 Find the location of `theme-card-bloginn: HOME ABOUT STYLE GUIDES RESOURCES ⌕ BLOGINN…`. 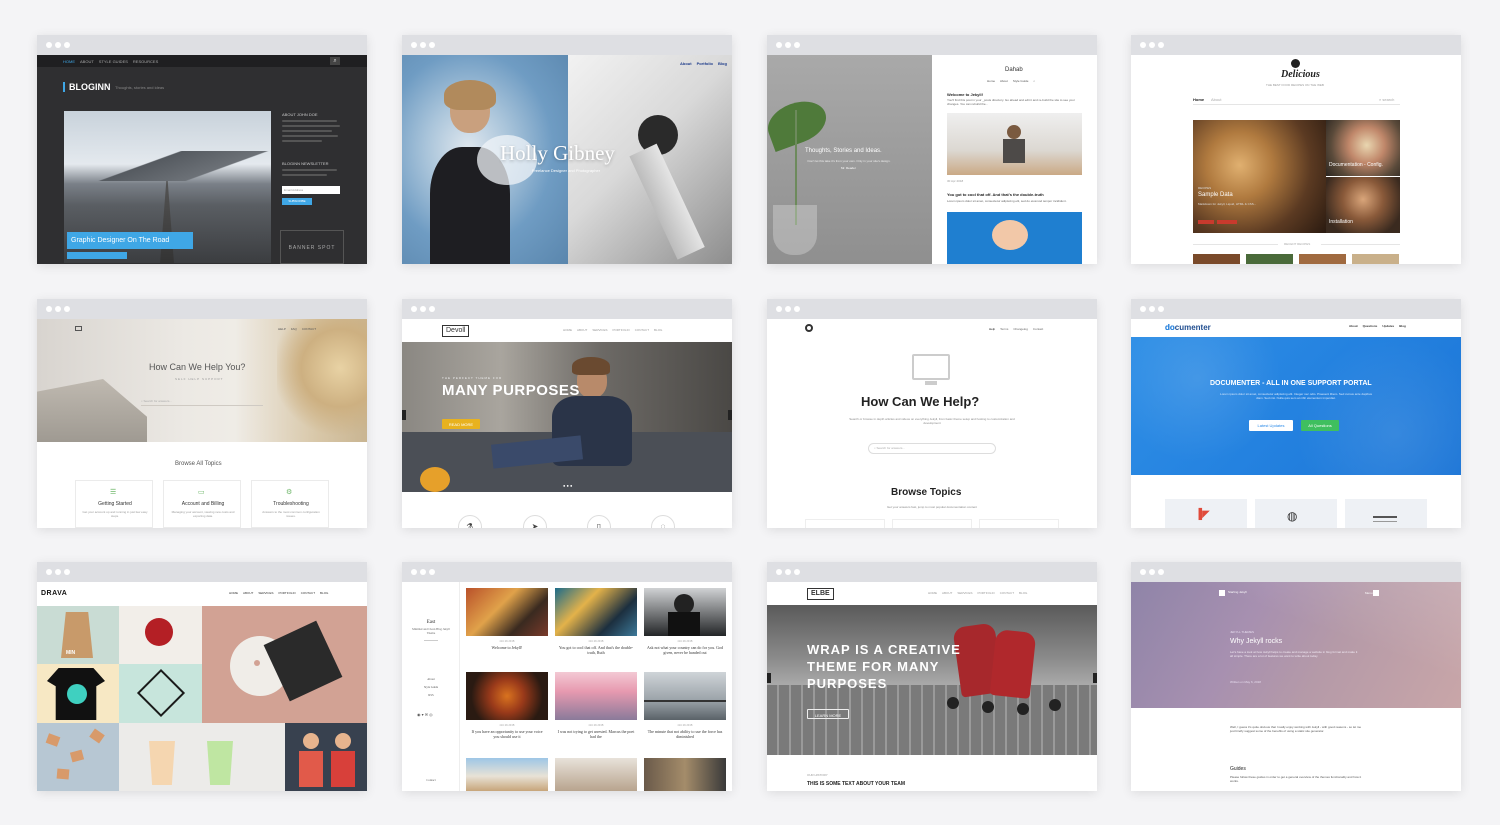

theme-card-bloginn: HOME ABOUT STYLE GUIDES RESOURCES ⌕ BLOGINN… is located at coordinates (202, 149).